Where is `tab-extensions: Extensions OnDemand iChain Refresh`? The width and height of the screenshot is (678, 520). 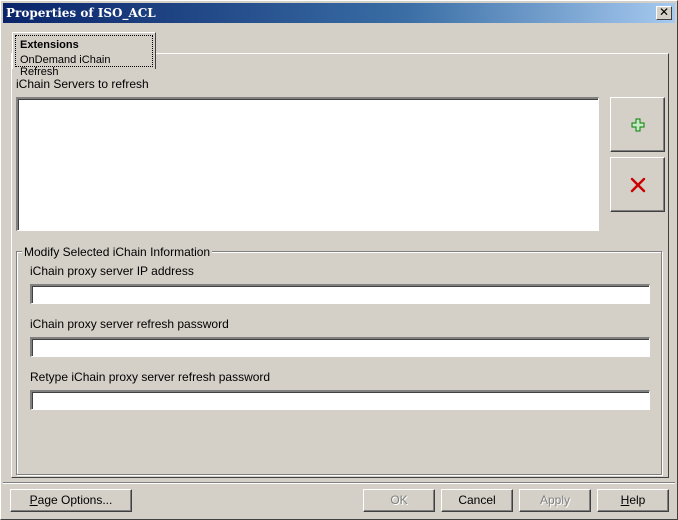
tab-extensions: Extensions OnDemand iChain Refresh is located at coordinates (84, 55).